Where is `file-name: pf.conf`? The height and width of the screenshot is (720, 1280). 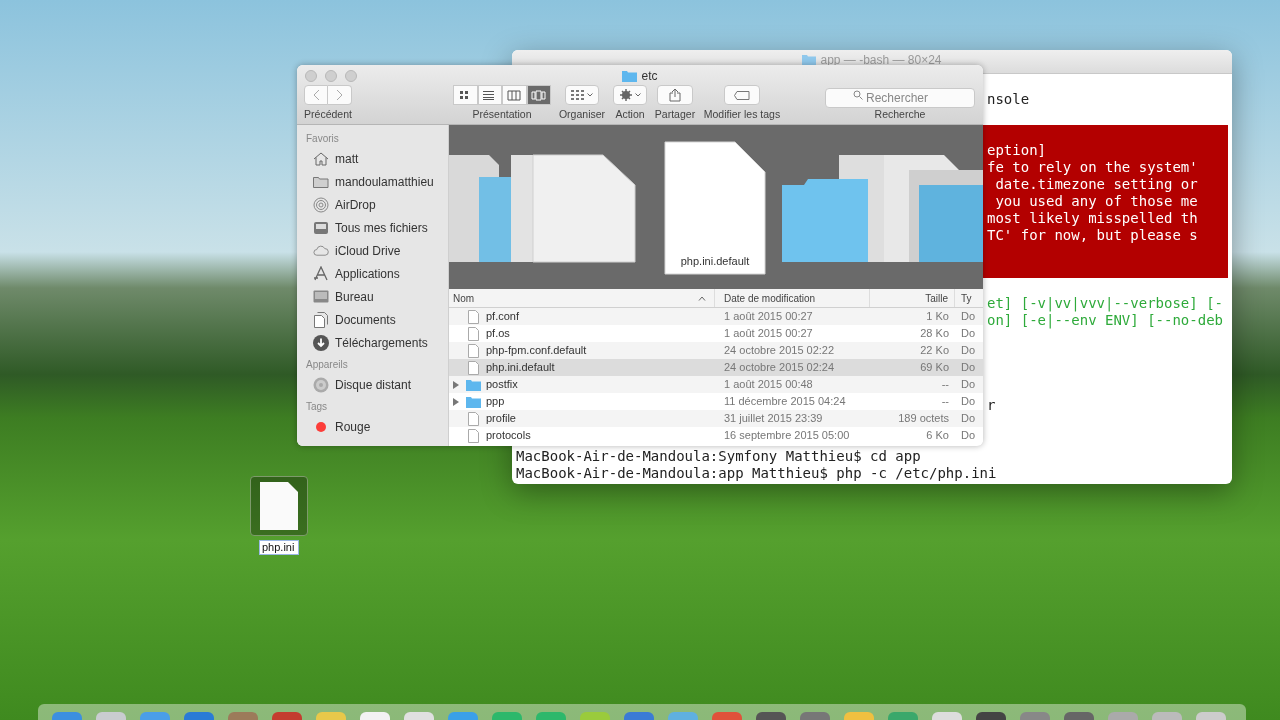
file-name: pf.conf is located at coordinates (503, 317).